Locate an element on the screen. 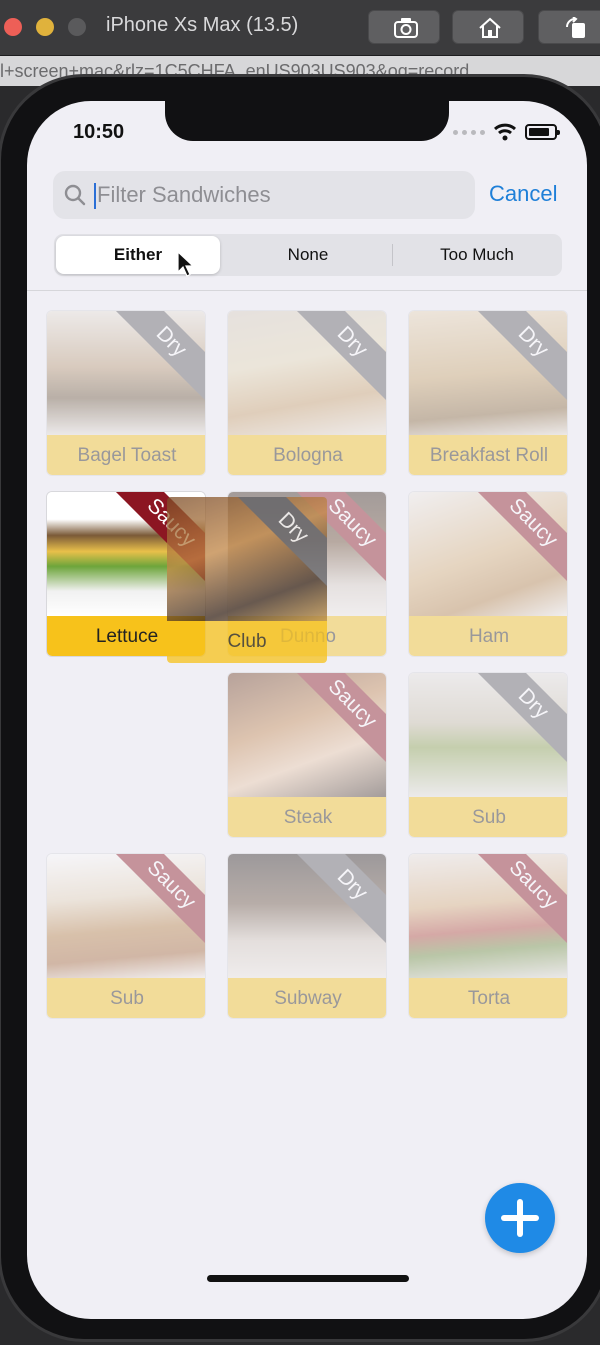 The height and width of the screenshot is (1345, 600). sandwich-card: Saucy Ham is located at coordinates (488, 574).